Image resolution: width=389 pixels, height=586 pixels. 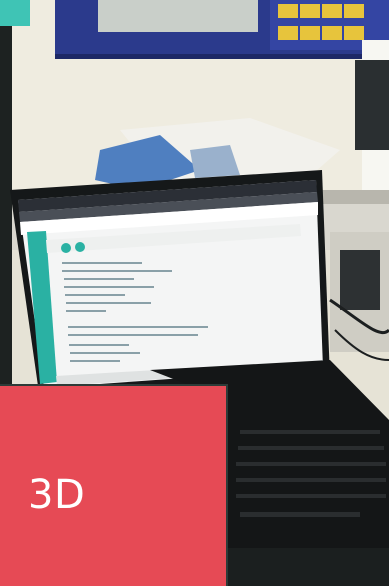 What do you see at coordinates (308, 567) in the screenshot?
I see `bottom-frame` at bounding box center [308, 567].